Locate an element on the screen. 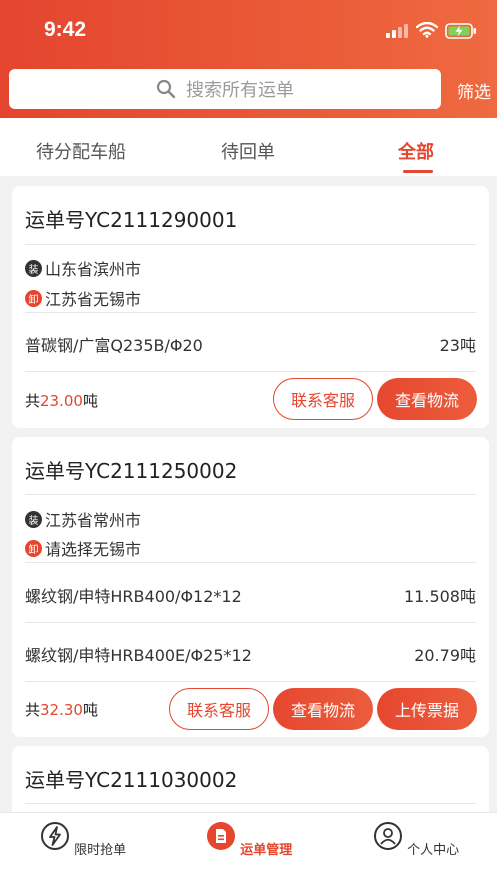  signal-icon is located at coordinates (397, 31).